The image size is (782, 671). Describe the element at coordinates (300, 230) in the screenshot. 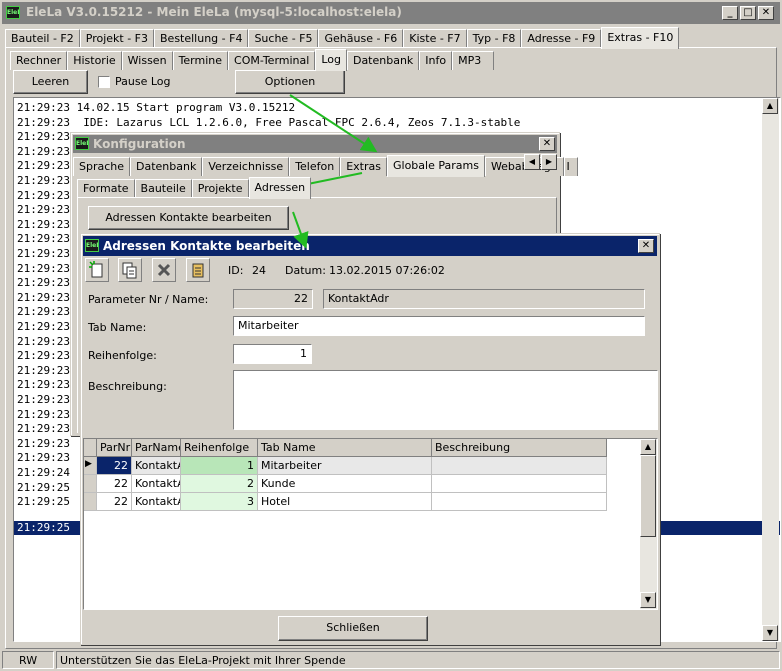

I see `arrow-adressen-to-button` at that location.